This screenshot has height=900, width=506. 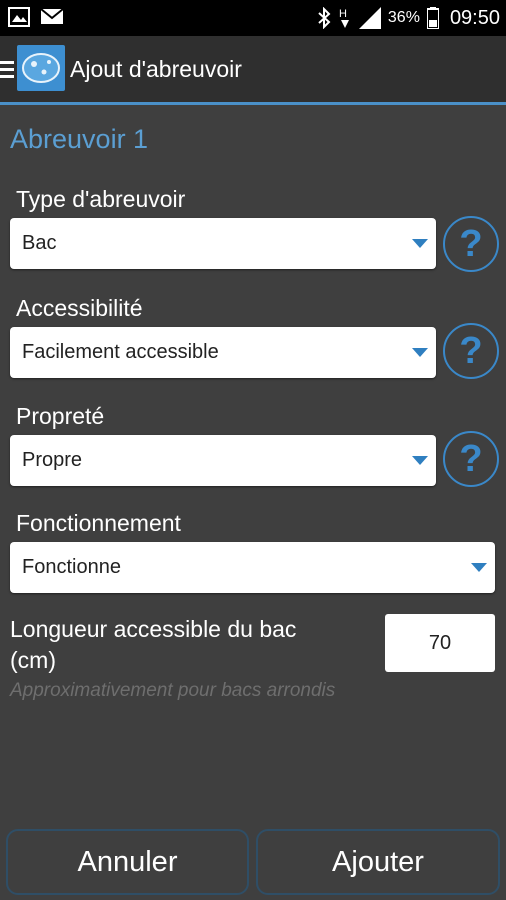 What do you see at coordinates (223, 460) in the screenshot?
I see `cleanliness-select: Propre` at bounding box center [223, 460].